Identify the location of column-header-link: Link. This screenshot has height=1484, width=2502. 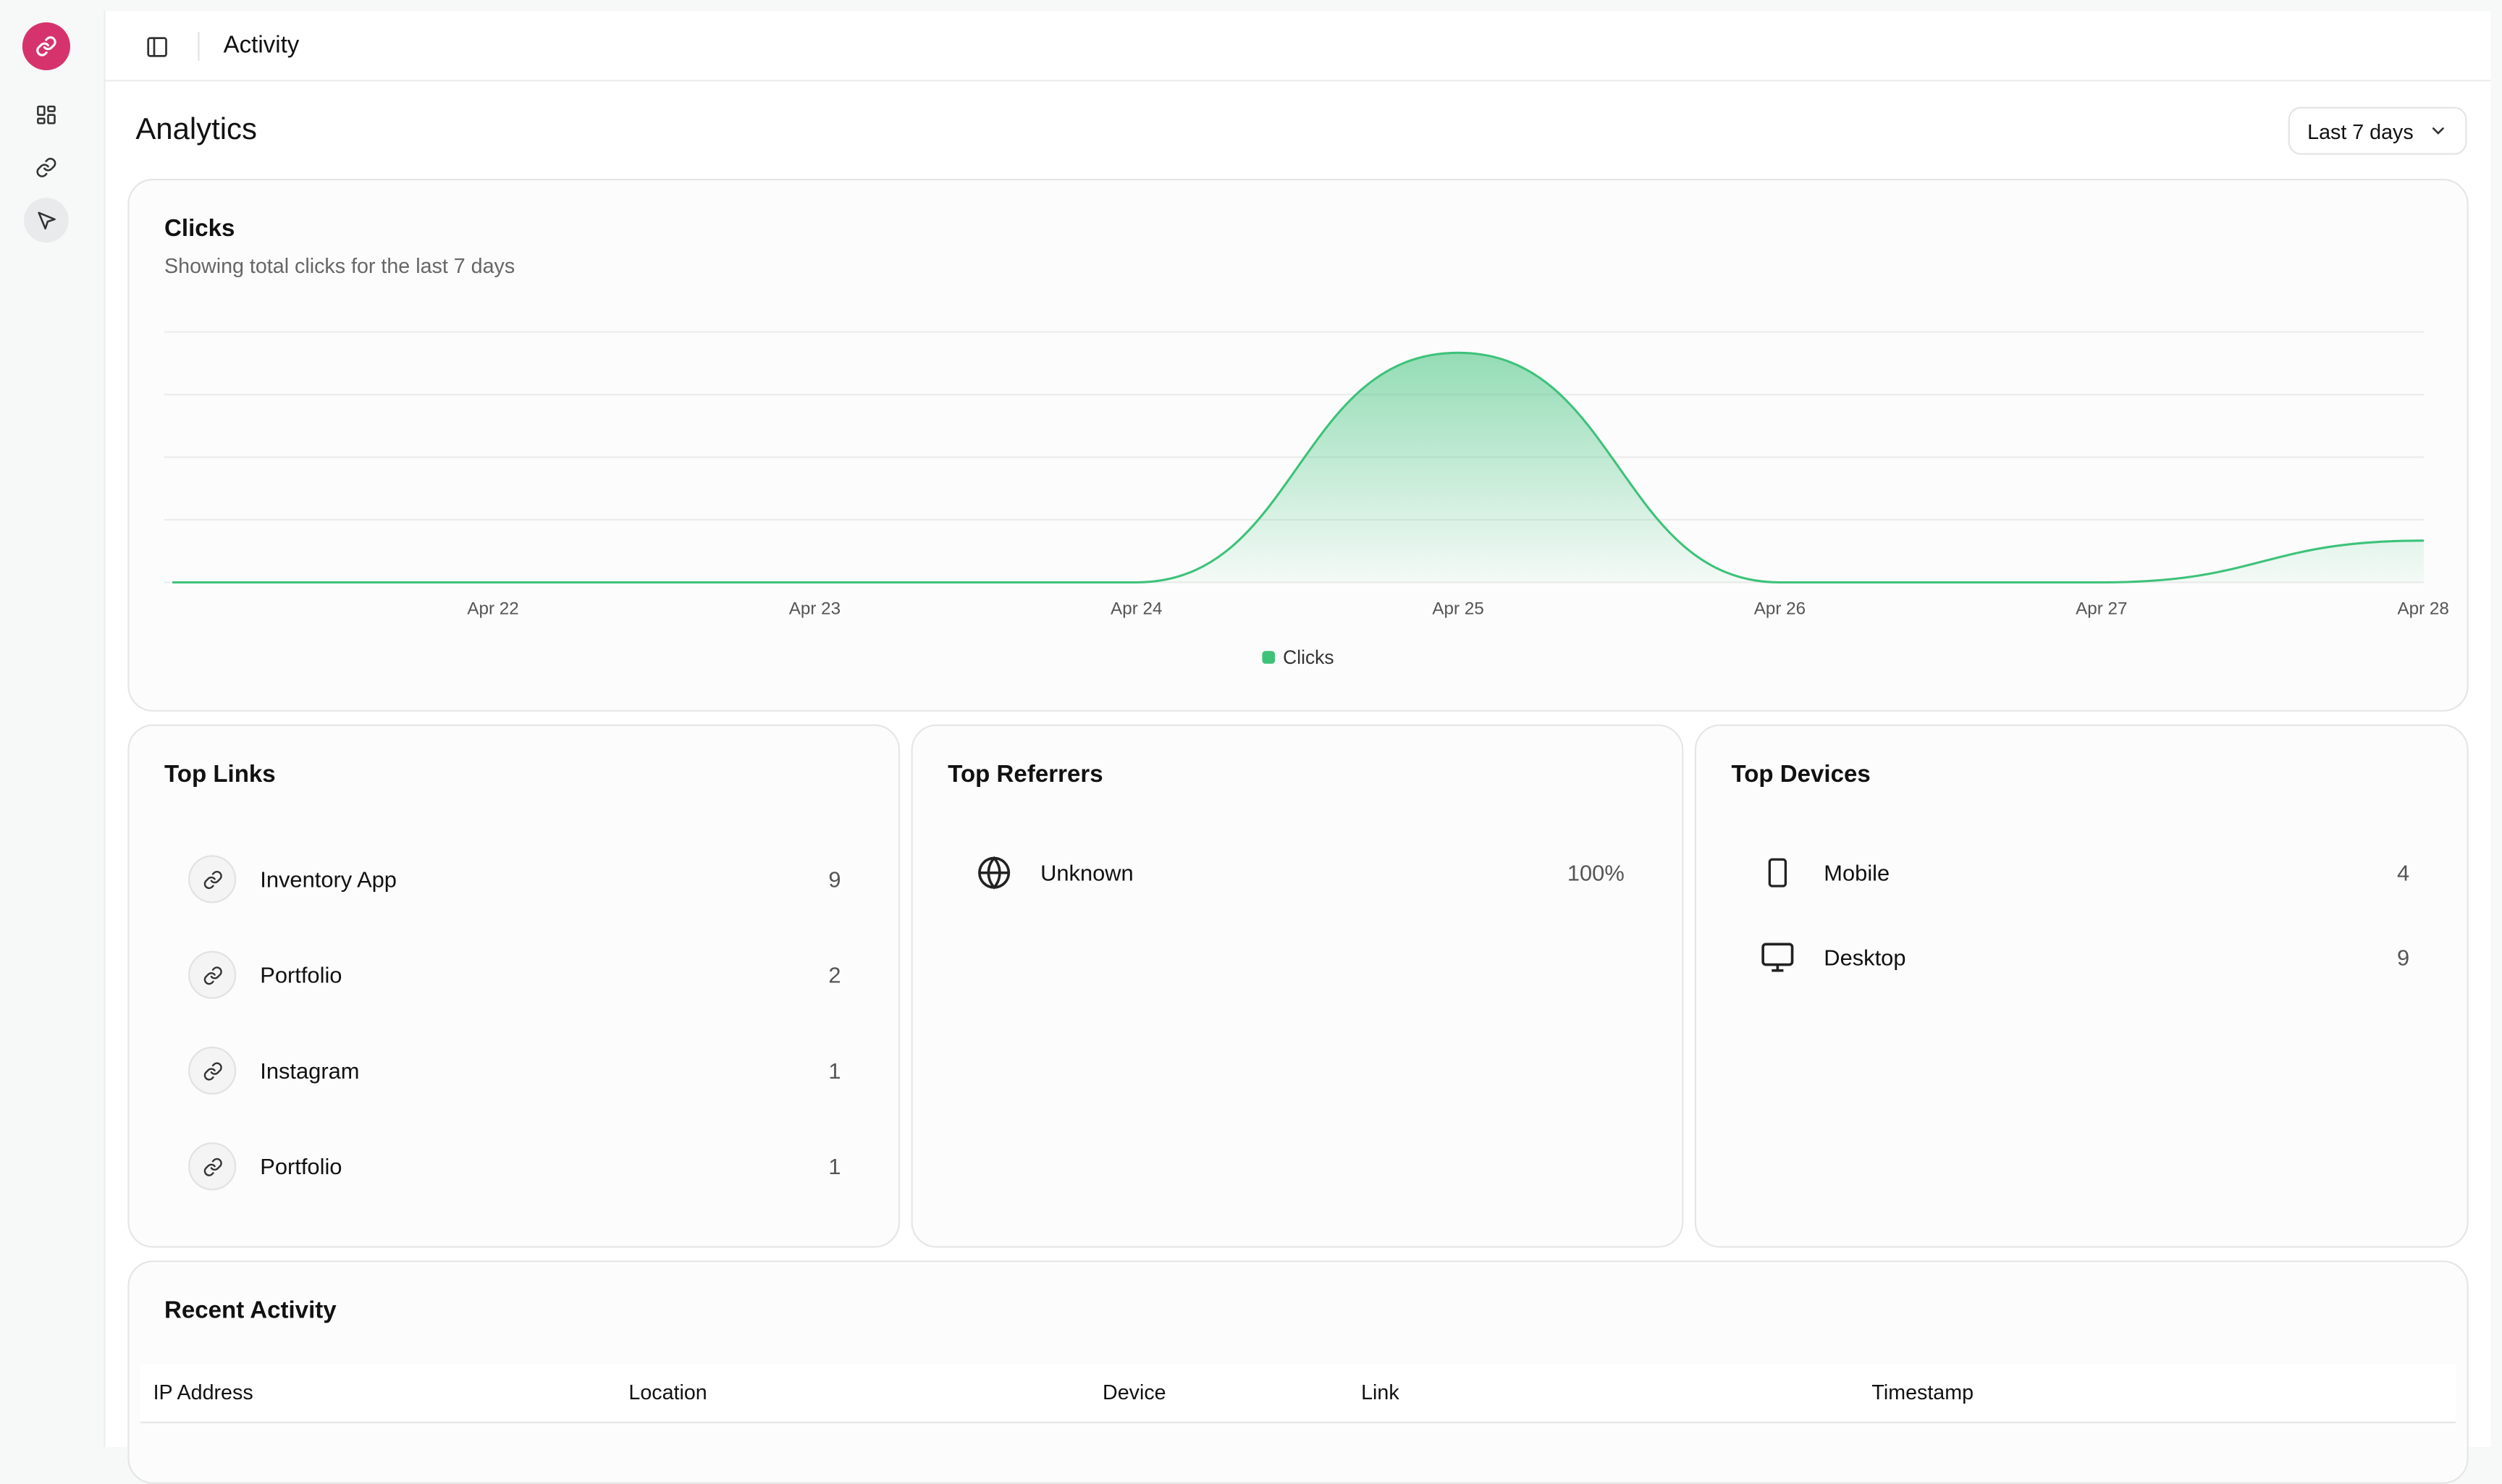
(1380, 1392).